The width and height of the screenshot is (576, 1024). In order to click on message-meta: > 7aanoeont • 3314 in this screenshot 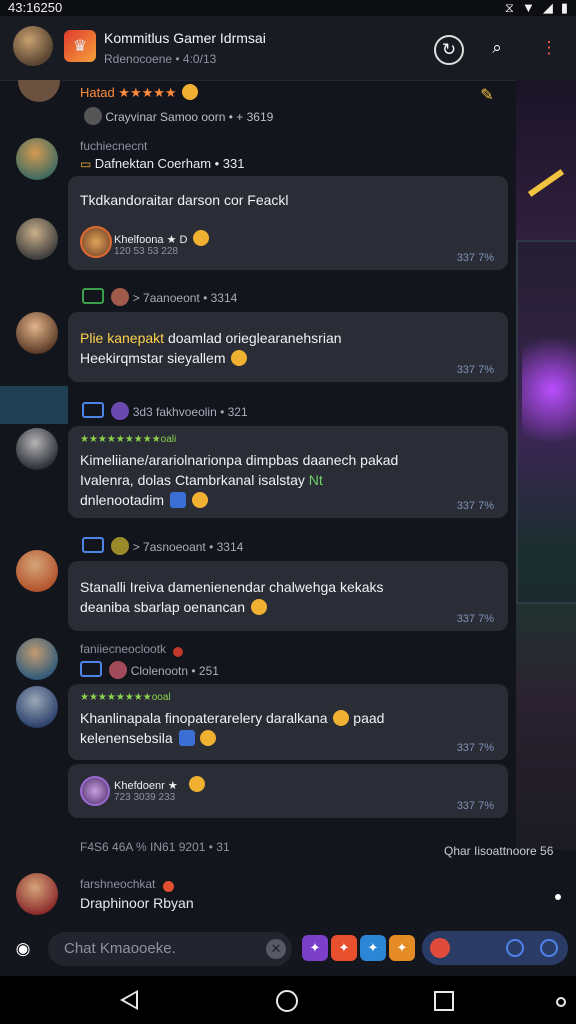, I will do `click(159, 297)`.